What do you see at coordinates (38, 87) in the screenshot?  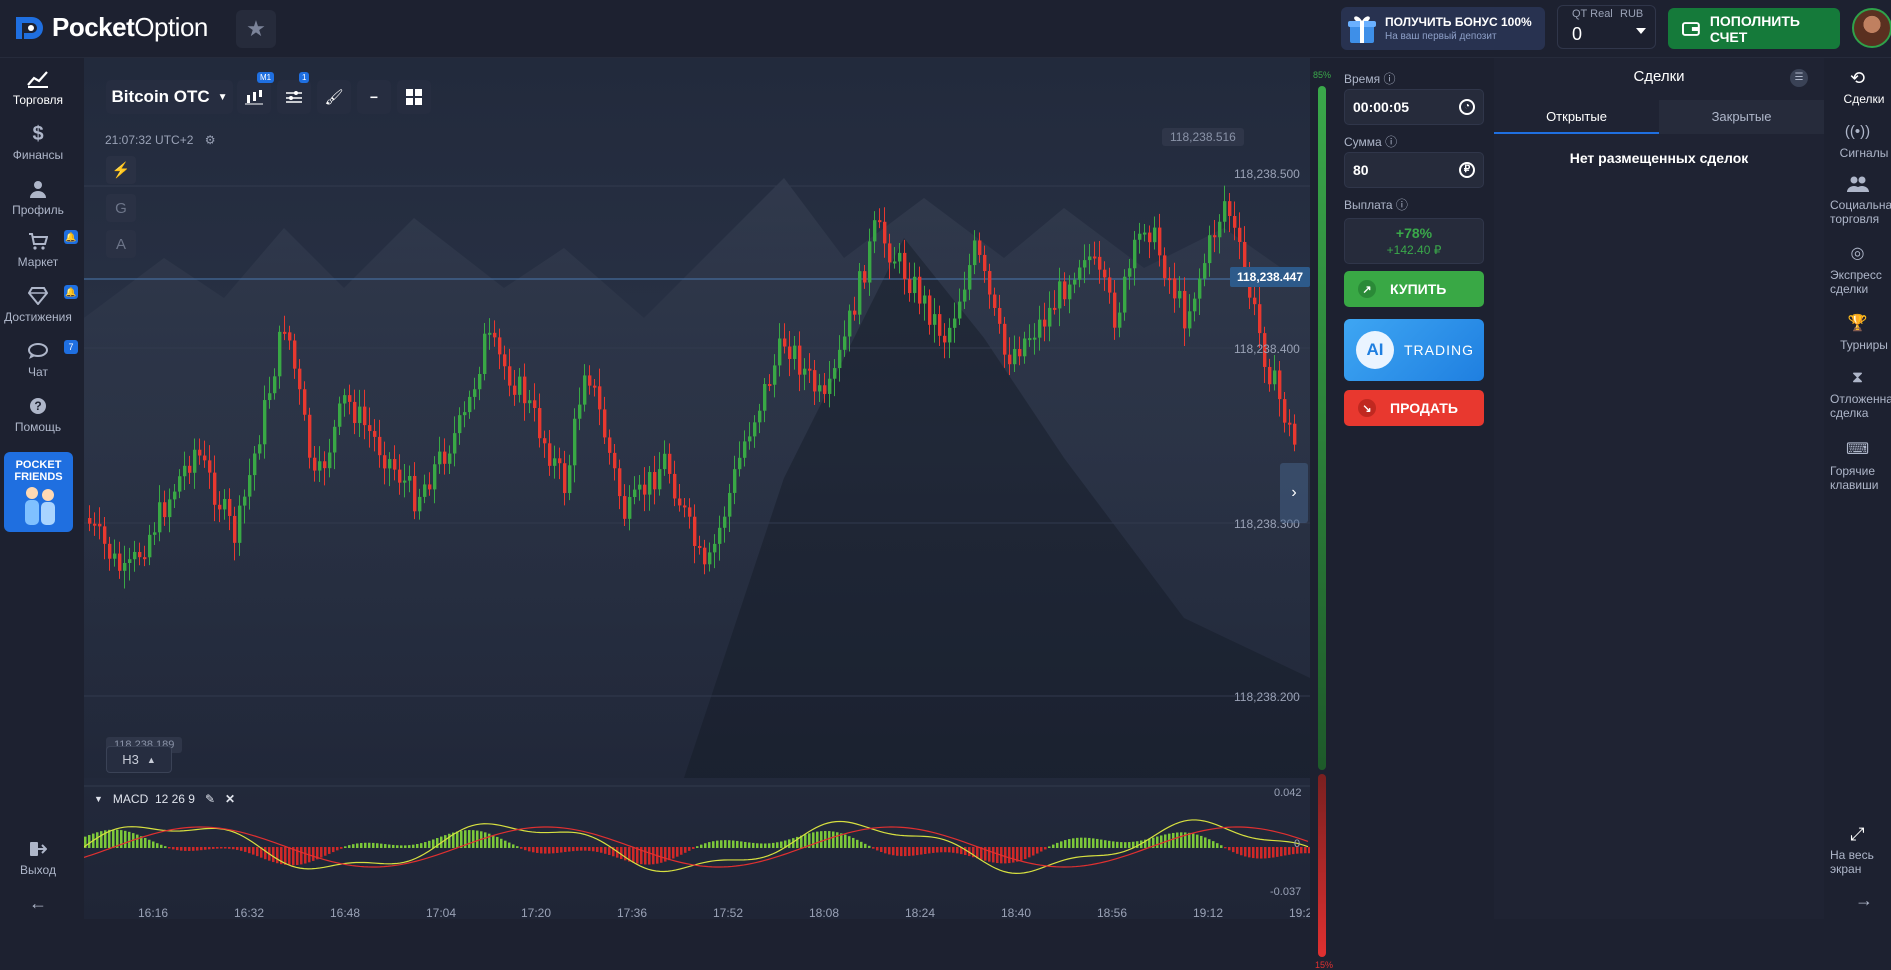 I see `nav-item-trading: Торговля` at bounding box center [38, 87].